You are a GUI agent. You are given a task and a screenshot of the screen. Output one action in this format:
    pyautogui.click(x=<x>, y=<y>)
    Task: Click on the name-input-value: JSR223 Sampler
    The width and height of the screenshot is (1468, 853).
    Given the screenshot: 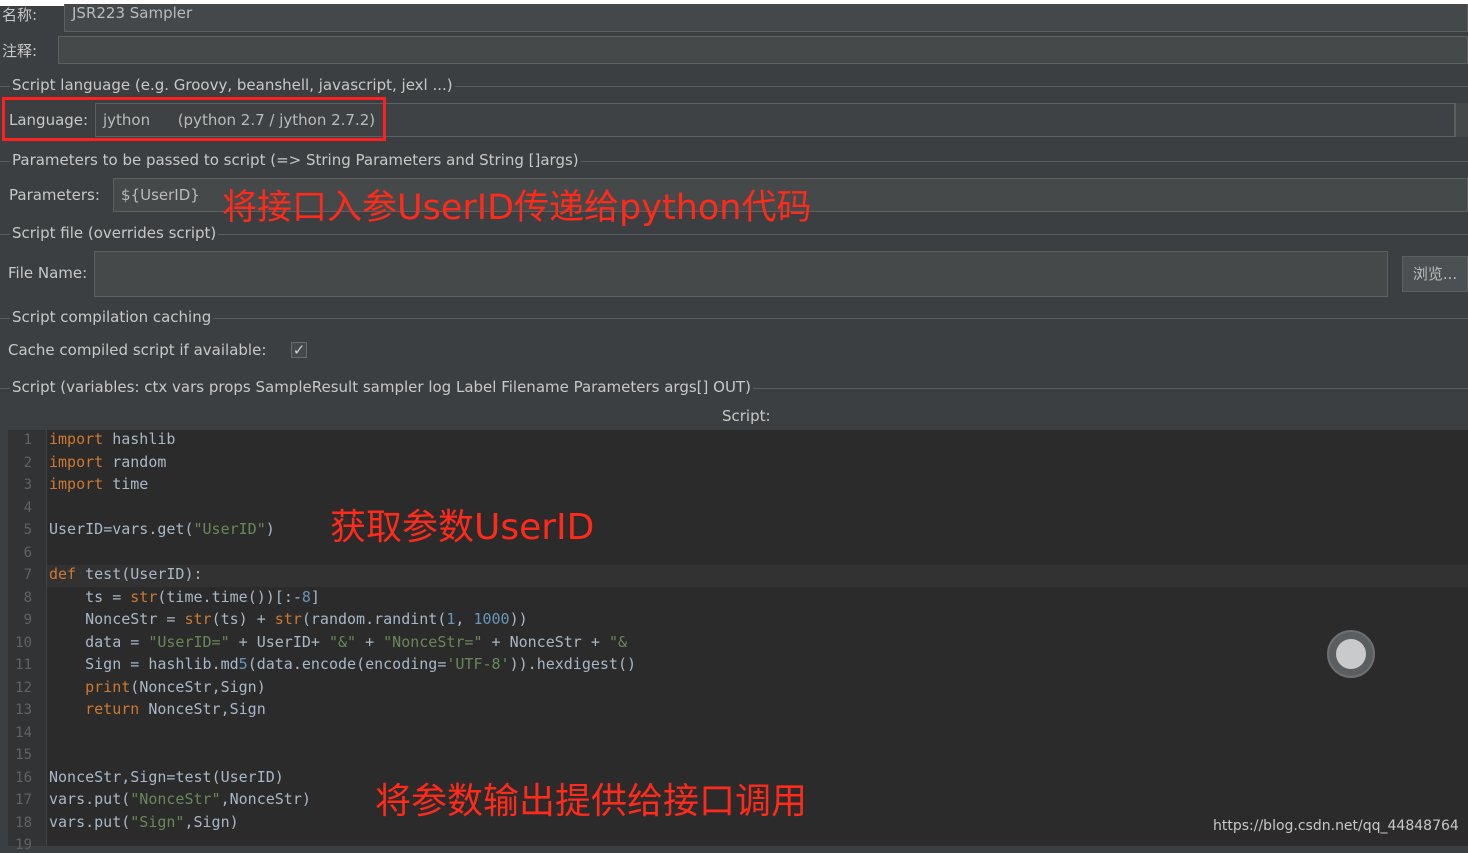 What is the action you would take?
    pyautogui.click(x=132, y=13)
    